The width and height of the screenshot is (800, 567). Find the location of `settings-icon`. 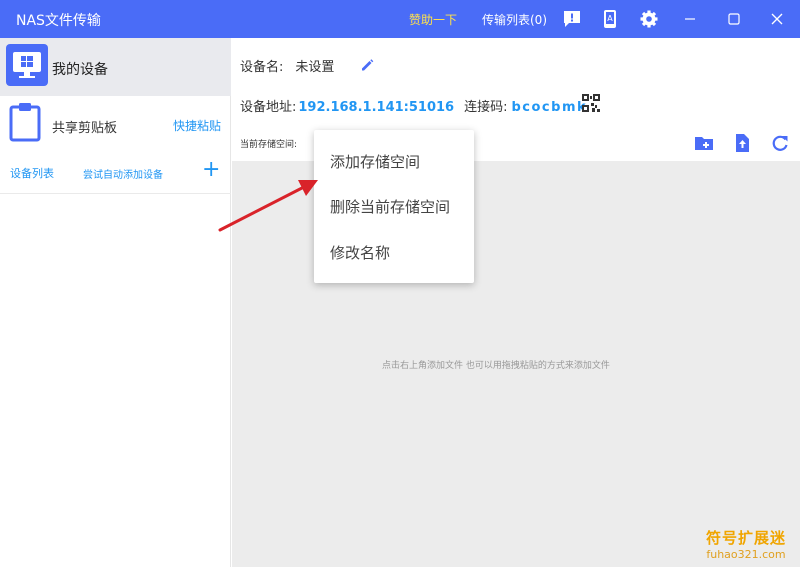

settings-icon is located at coordinates (649, 19).